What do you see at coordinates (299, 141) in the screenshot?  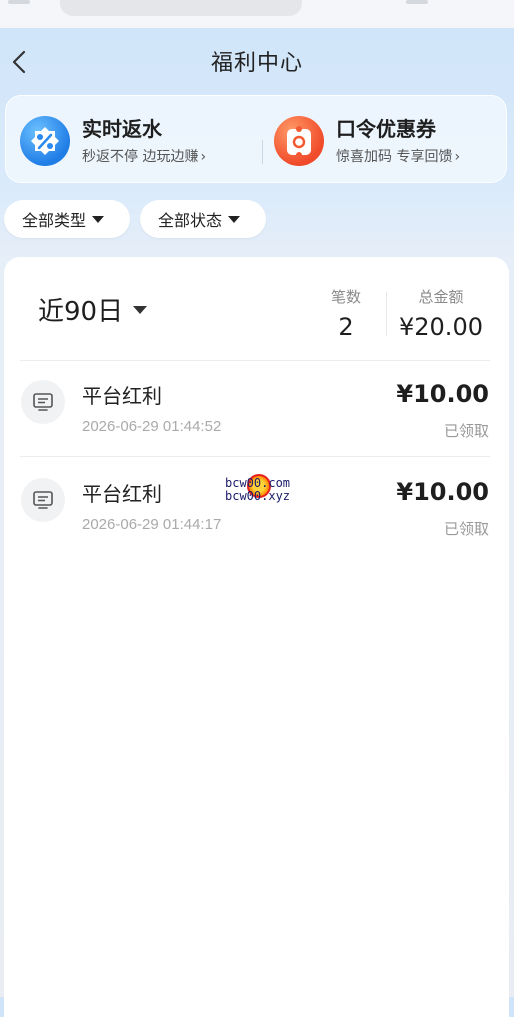 I see `coupon-icon` at bounding box center [299, 141].